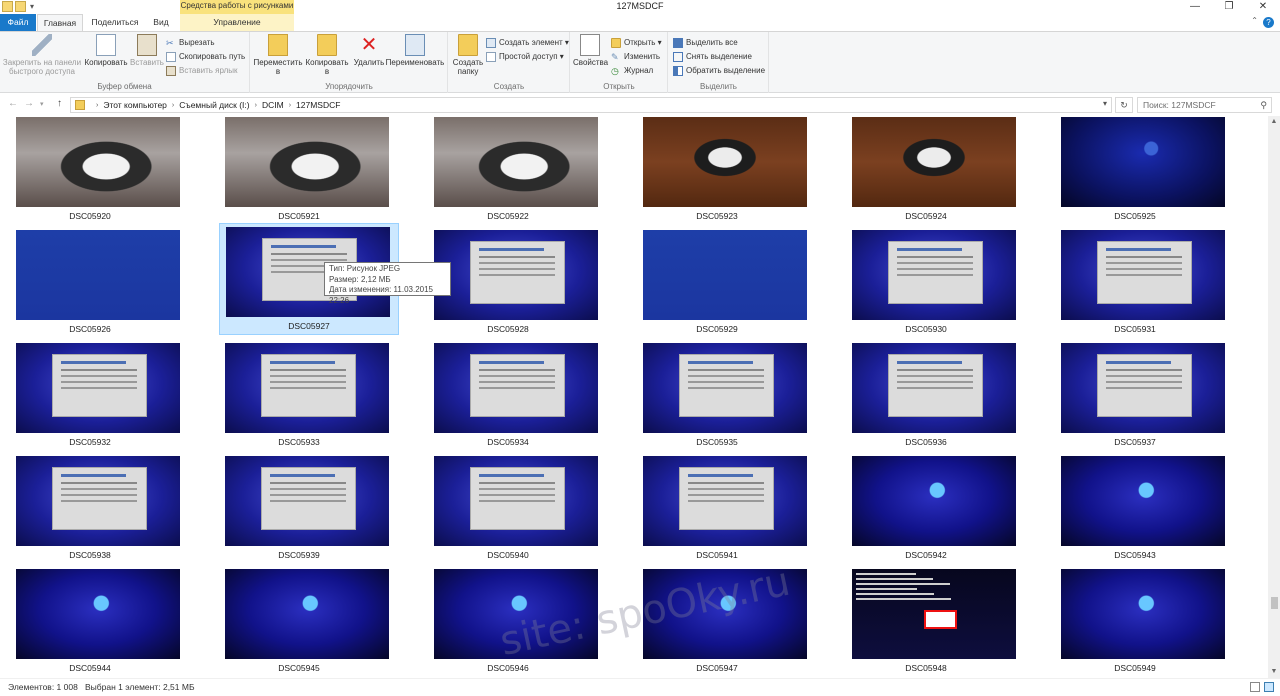 Image resolution: width=1280 pixels, height=696 pixels. Describe the element at coordinates (369, 62) in the screenshot. I see `delete-label: Удалить` at that location.